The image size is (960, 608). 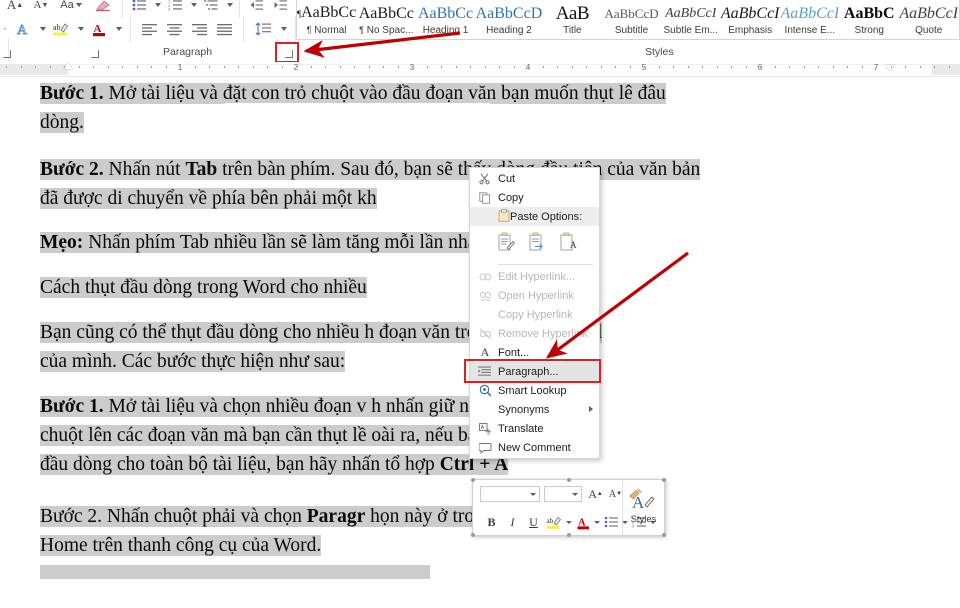 I want to click on grow-font-icon: A ▲, so click(x=595, y=494).